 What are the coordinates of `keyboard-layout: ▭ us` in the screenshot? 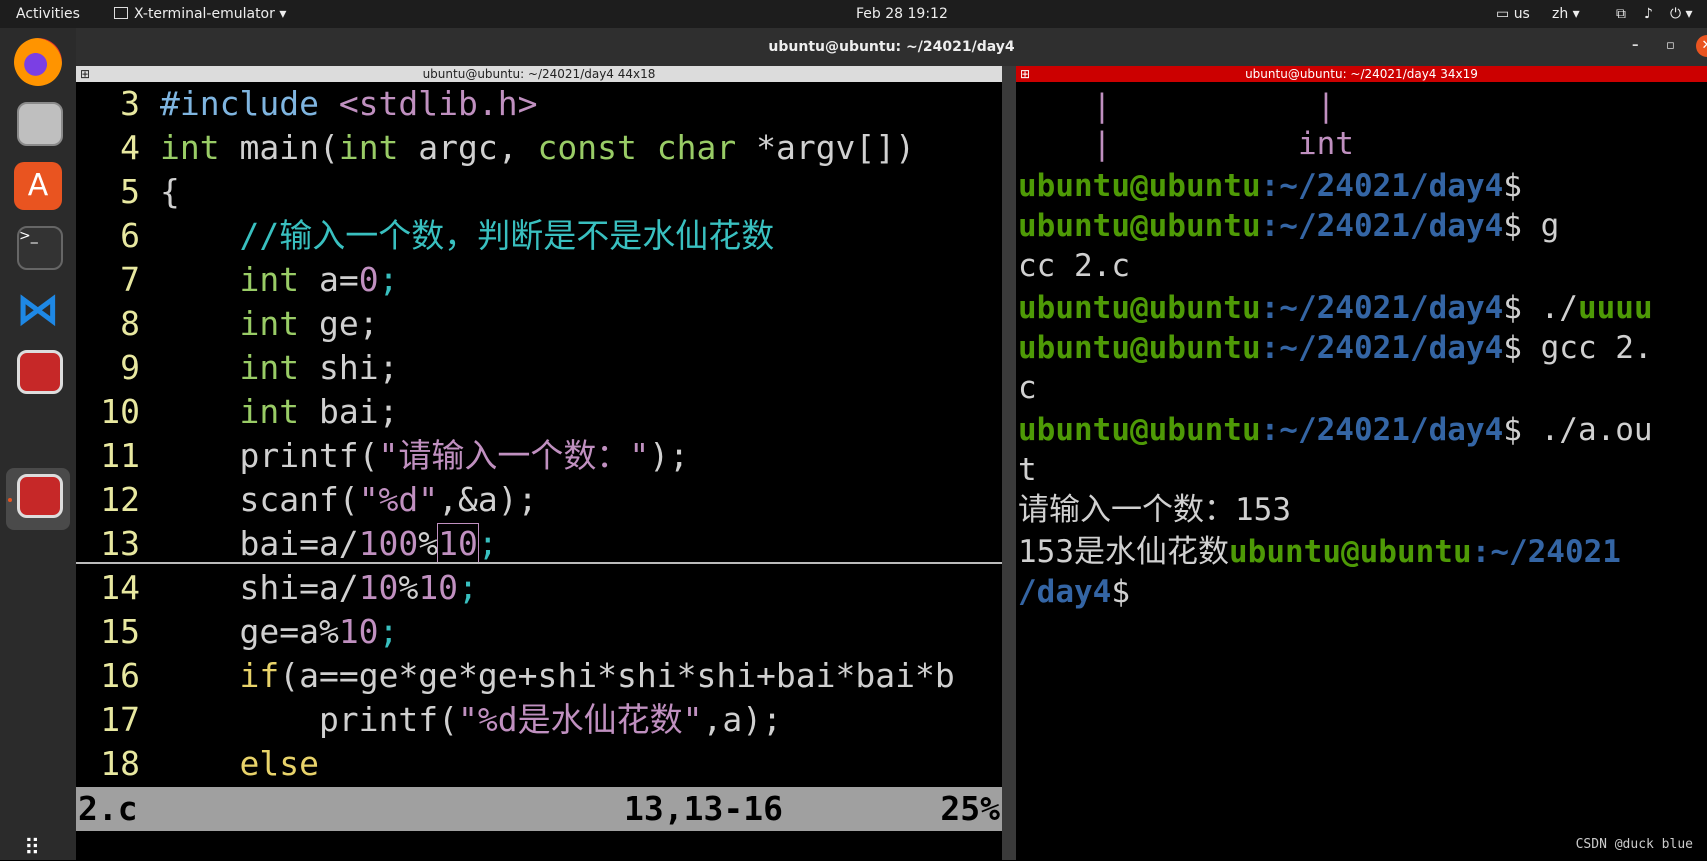 It's located at (1513, 14).